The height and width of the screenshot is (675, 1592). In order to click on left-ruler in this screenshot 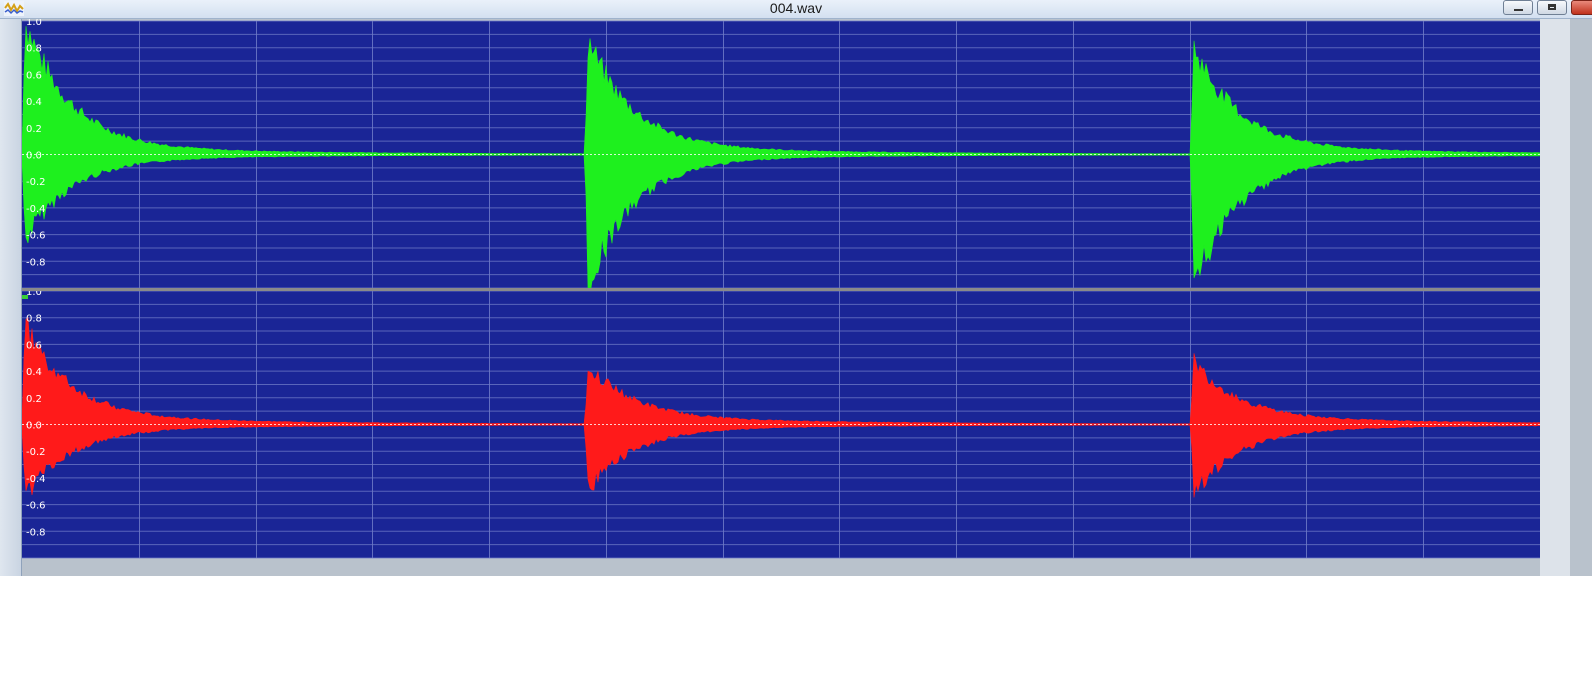, I will do `click(11, 297)`.